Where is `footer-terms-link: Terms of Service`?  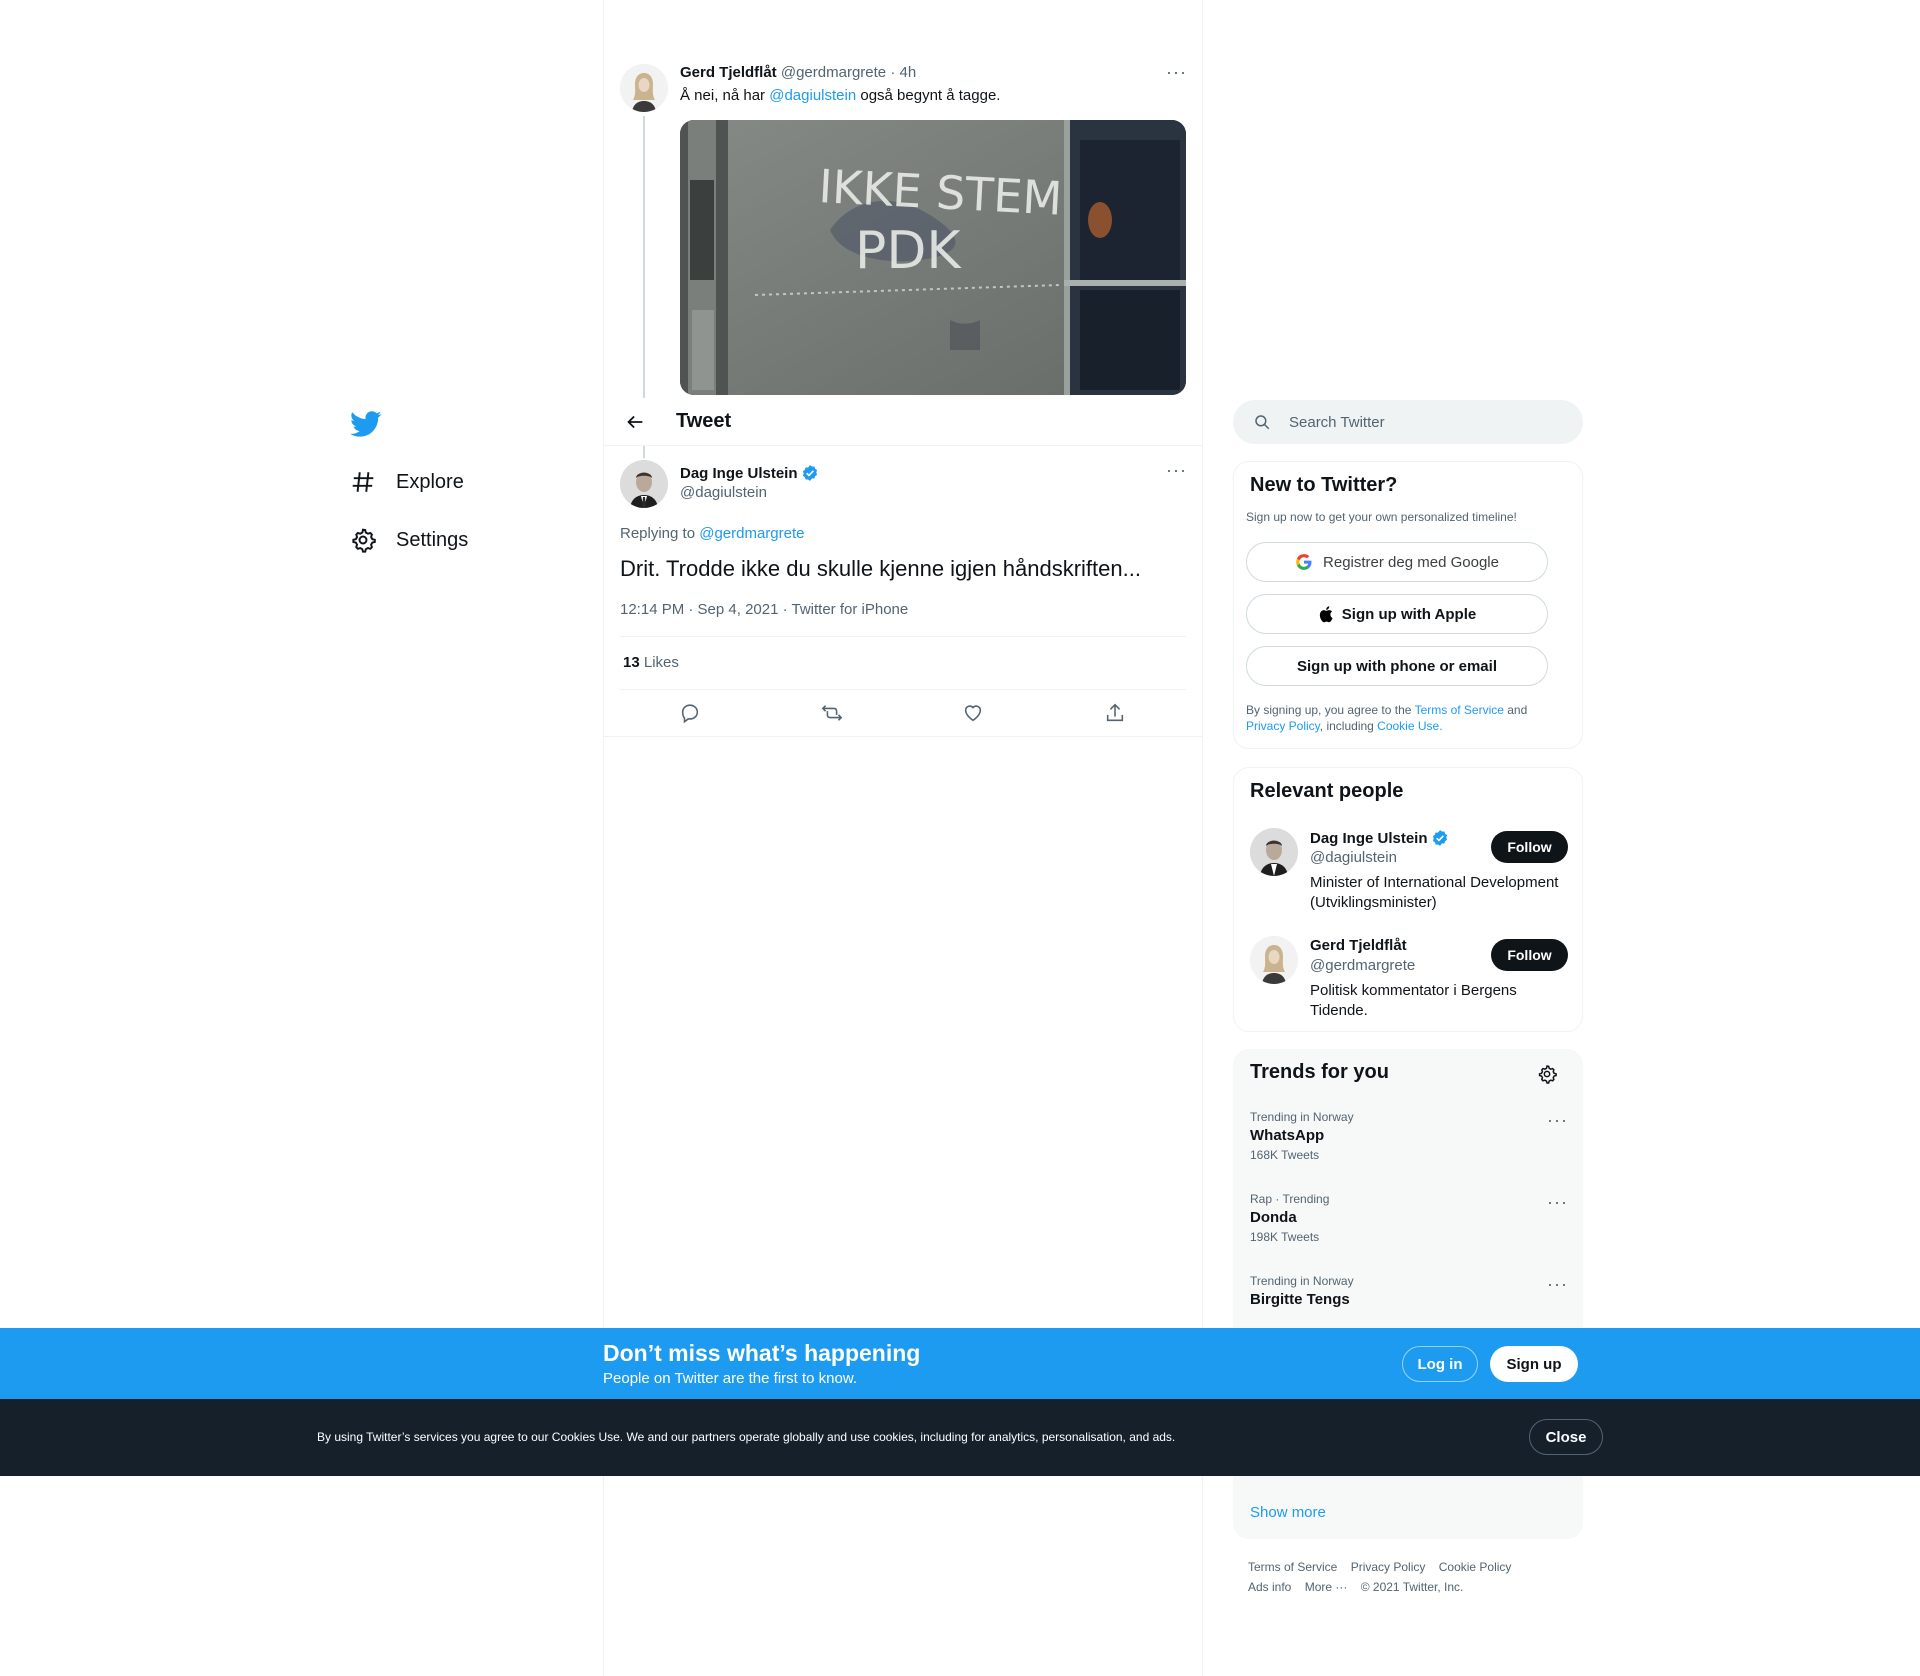 footer-terms-link: Terms of Service is located at coordinates (1292, 1567).